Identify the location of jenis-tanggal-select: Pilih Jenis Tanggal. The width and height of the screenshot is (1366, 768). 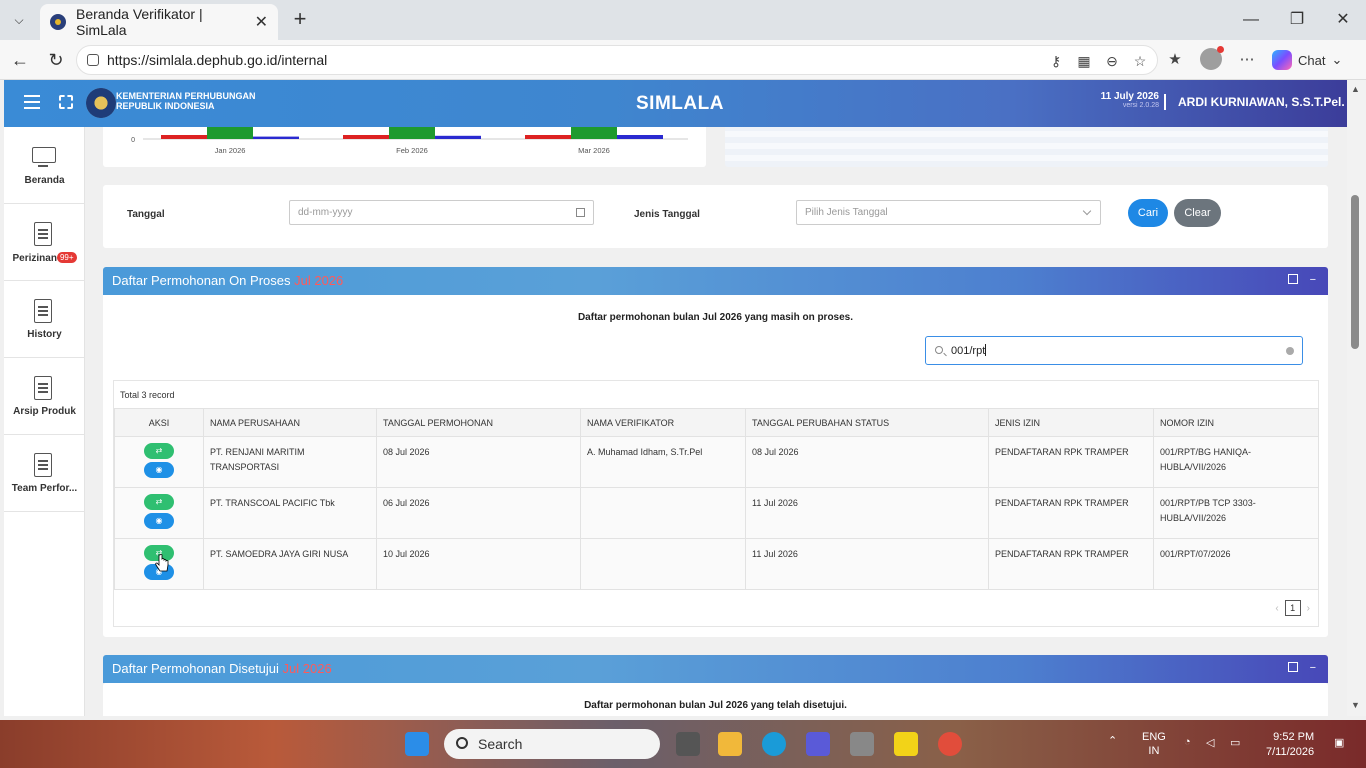
(948, 212).